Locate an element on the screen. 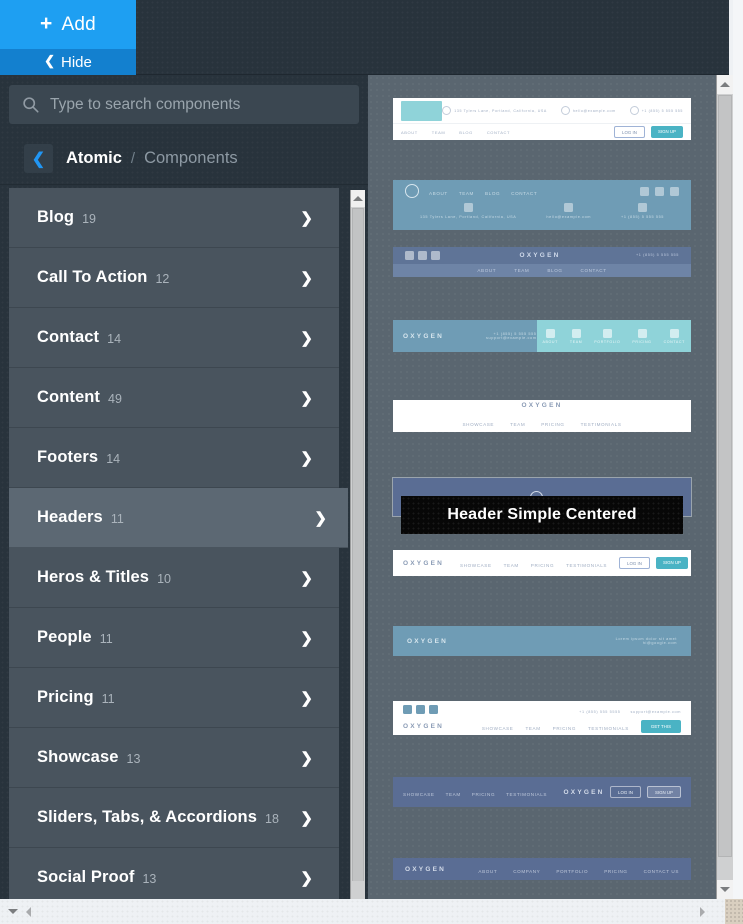  plus-icon: + is located at coordinates (46, 23).